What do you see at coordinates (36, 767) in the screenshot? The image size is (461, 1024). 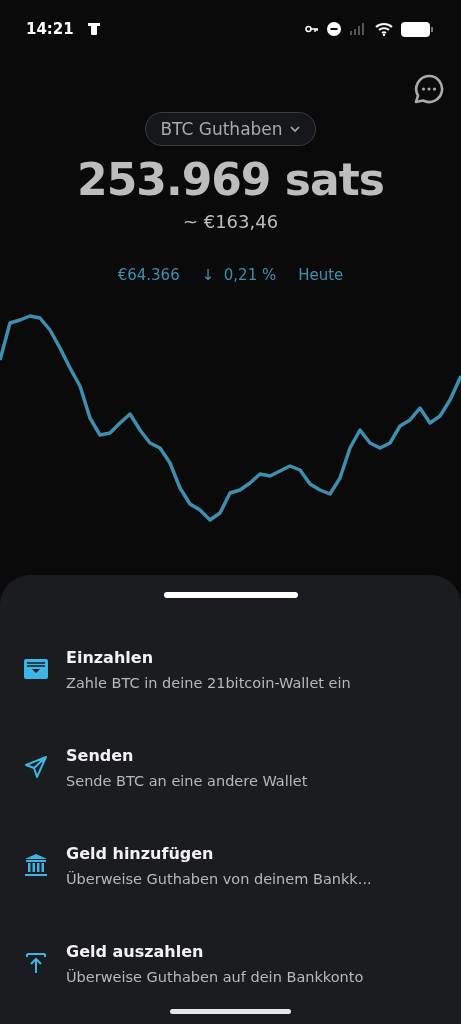 I see `send-icon` at bounding box center [36, 767].